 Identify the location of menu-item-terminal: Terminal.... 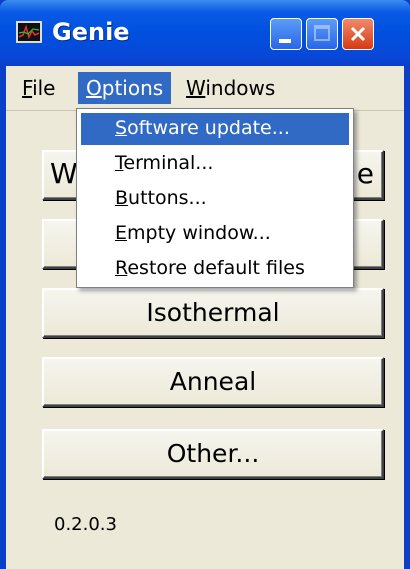
(215, 164).